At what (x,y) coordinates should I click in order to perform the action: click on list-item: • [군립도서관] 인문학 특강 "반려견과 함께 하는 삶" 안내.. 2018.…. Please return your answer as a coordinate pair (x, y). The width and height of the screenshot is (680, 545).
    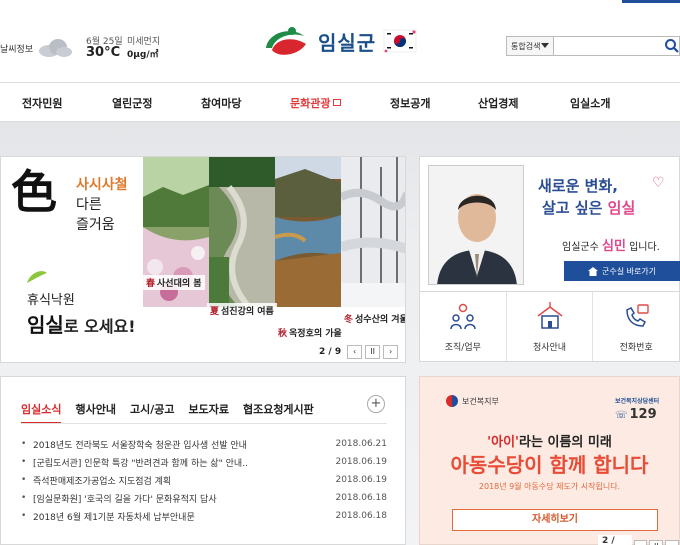
    Looking at the image, I should click on (204, 462).